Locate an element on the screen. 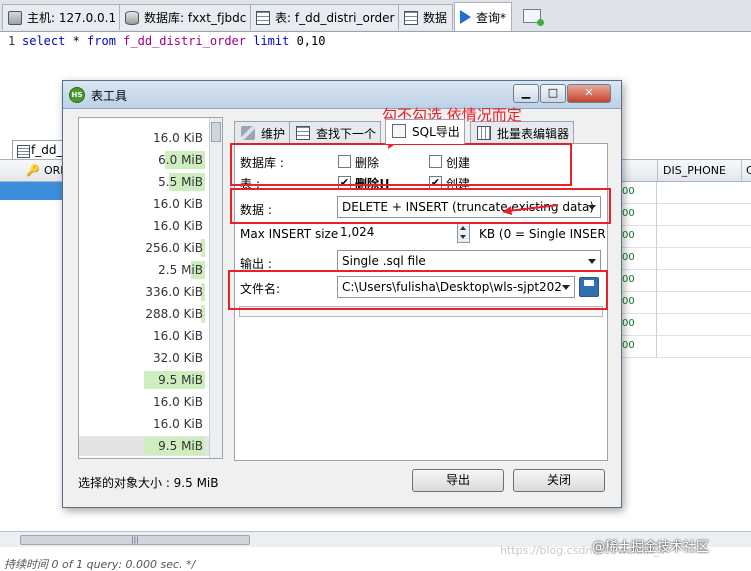 This screenshot has height=571, width=751. grid-column-ori: ORI is located at coordinates (54, 170).